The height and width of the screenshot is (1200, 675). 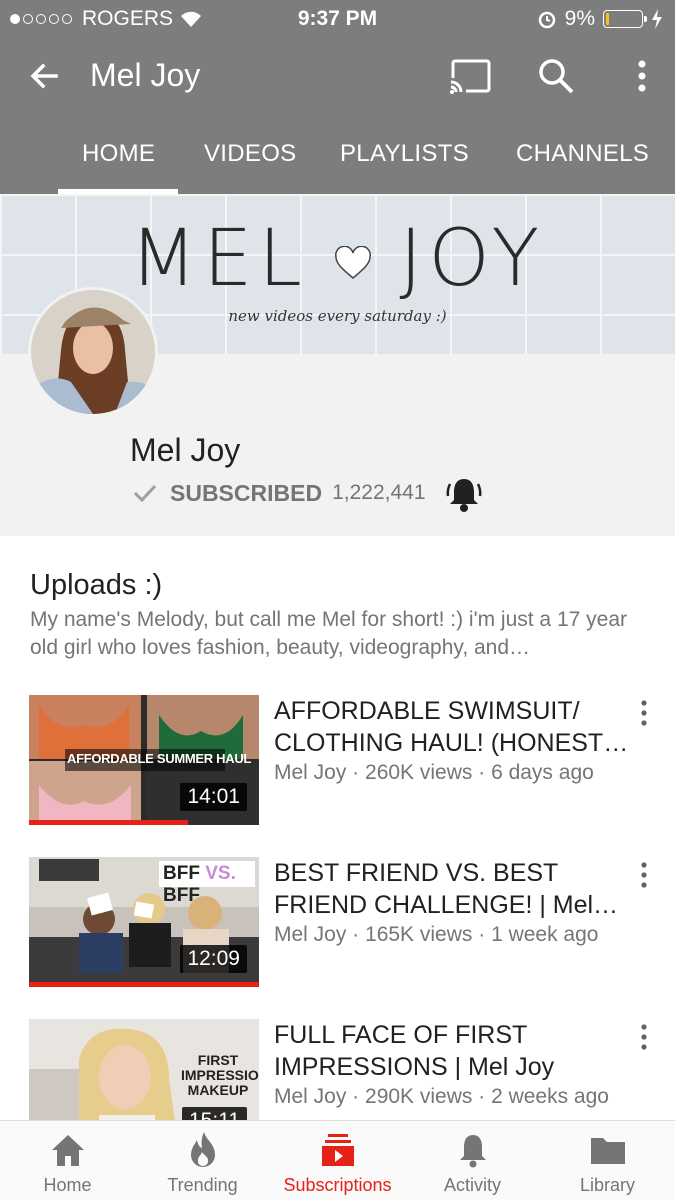 What do you see at coordinates (220, 873) in the screenshot?
I see `thumbnail-caption-part: VS.` at bounding box center [220, 873].